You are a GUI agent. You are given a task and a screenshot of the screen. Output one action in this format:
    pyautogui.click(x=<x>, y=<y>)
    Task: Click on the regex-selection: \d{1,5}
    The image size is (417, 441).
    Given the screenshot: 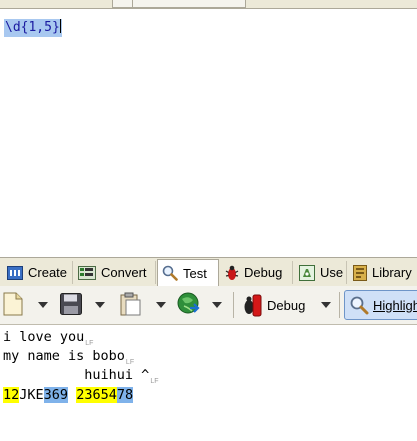 What is the action you would take?
    pyautogui.click(x=33, y=28)
    